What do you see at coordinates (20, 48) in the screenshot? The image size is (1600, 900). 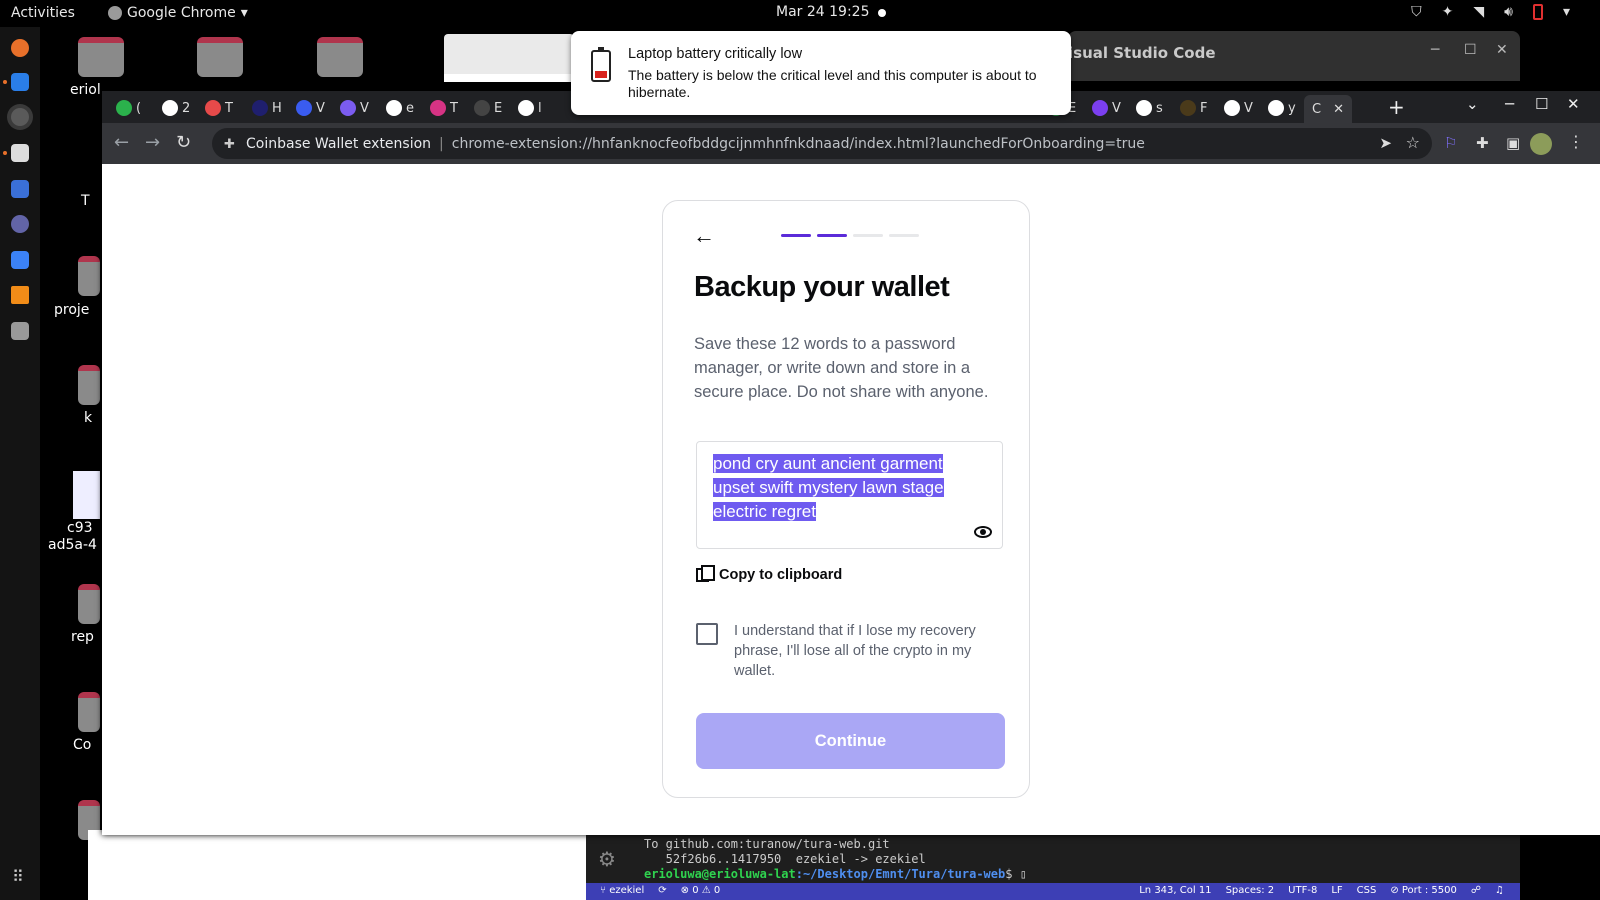 I see `firefox-icon` at bounding box center [20, 48].